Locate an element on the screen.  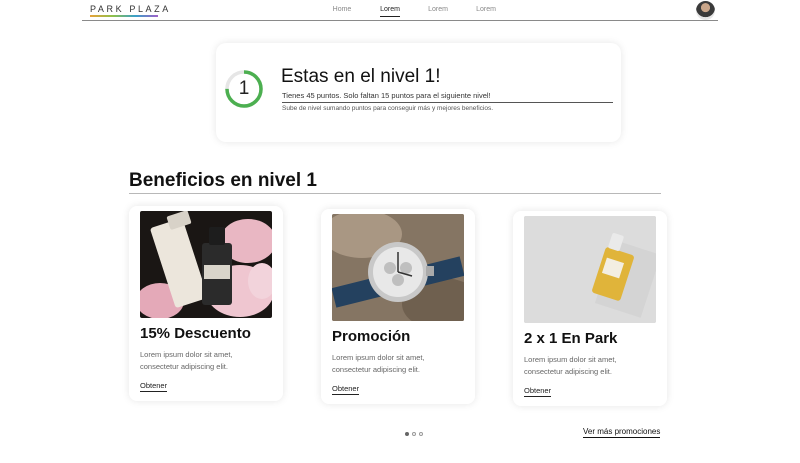
carousel-pagination is located at coordinates (414, 434).